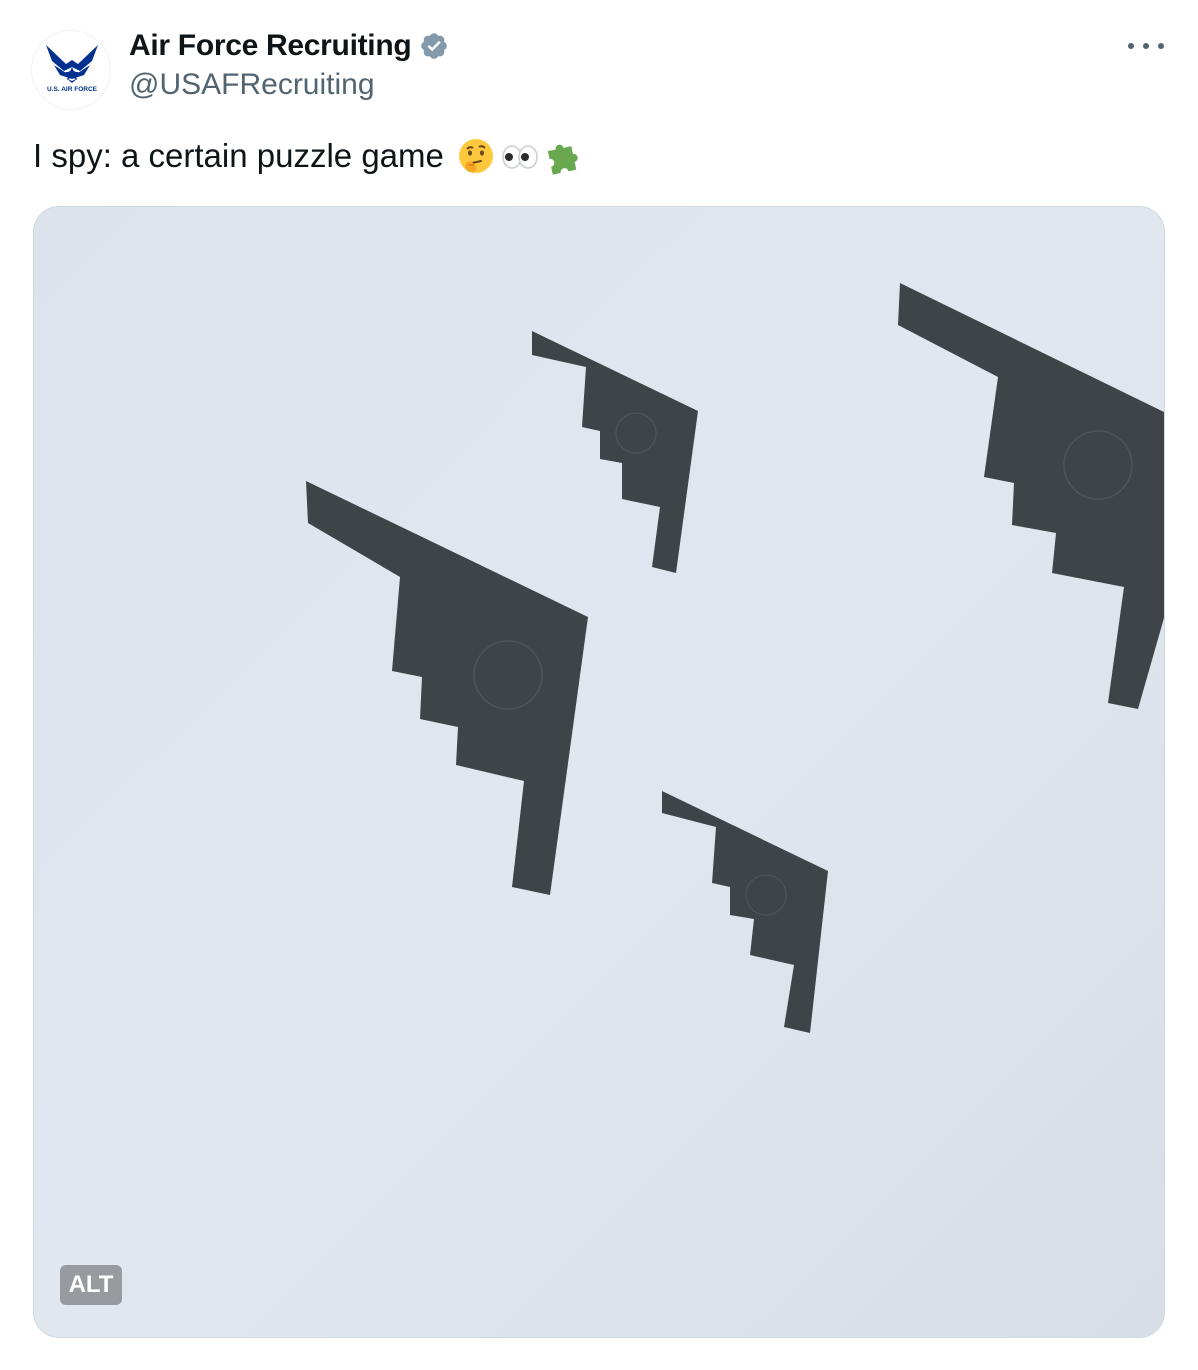 This screenshot has height=1370, width=1198. I want to click on thinking-face-emoji, so click(475, 156).